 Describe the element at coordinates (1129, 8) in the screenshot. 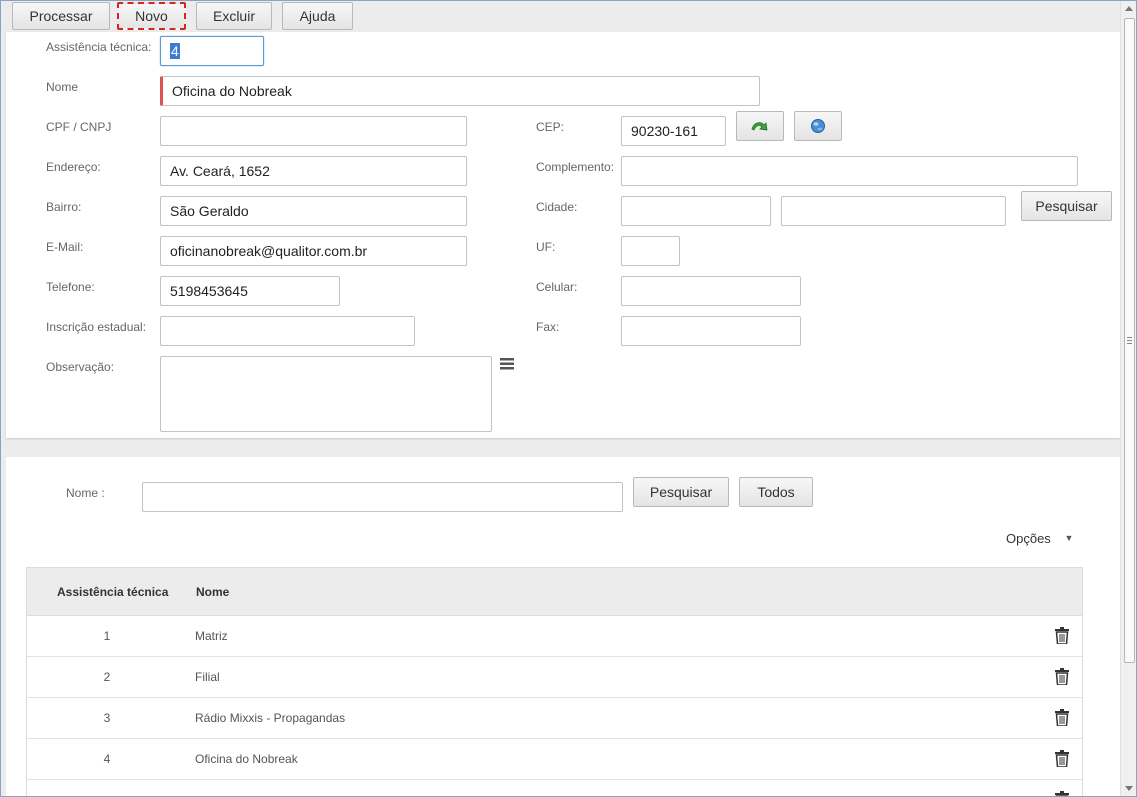

I see `scroll-up-icon` at that location.